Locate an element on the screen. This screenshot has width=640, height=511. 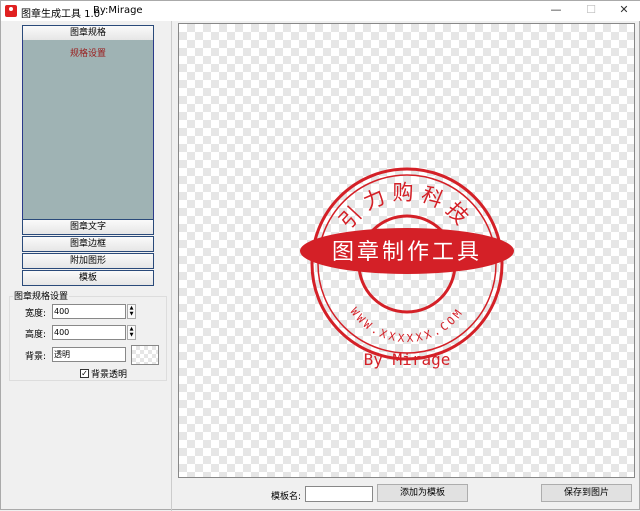
stamp-top-text: 引力购科技 is located at coordinates (406, 206).